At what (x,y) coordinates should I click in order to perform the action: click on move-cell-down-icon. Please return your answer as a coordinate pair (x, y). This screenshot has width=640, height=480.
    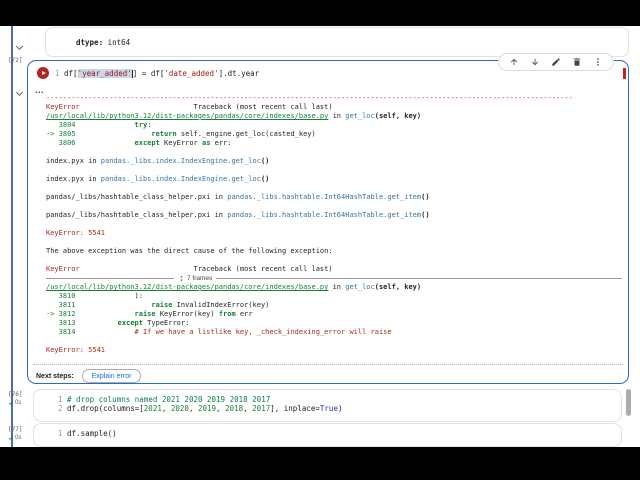
    Looking at the image, I should click on (535, 62).